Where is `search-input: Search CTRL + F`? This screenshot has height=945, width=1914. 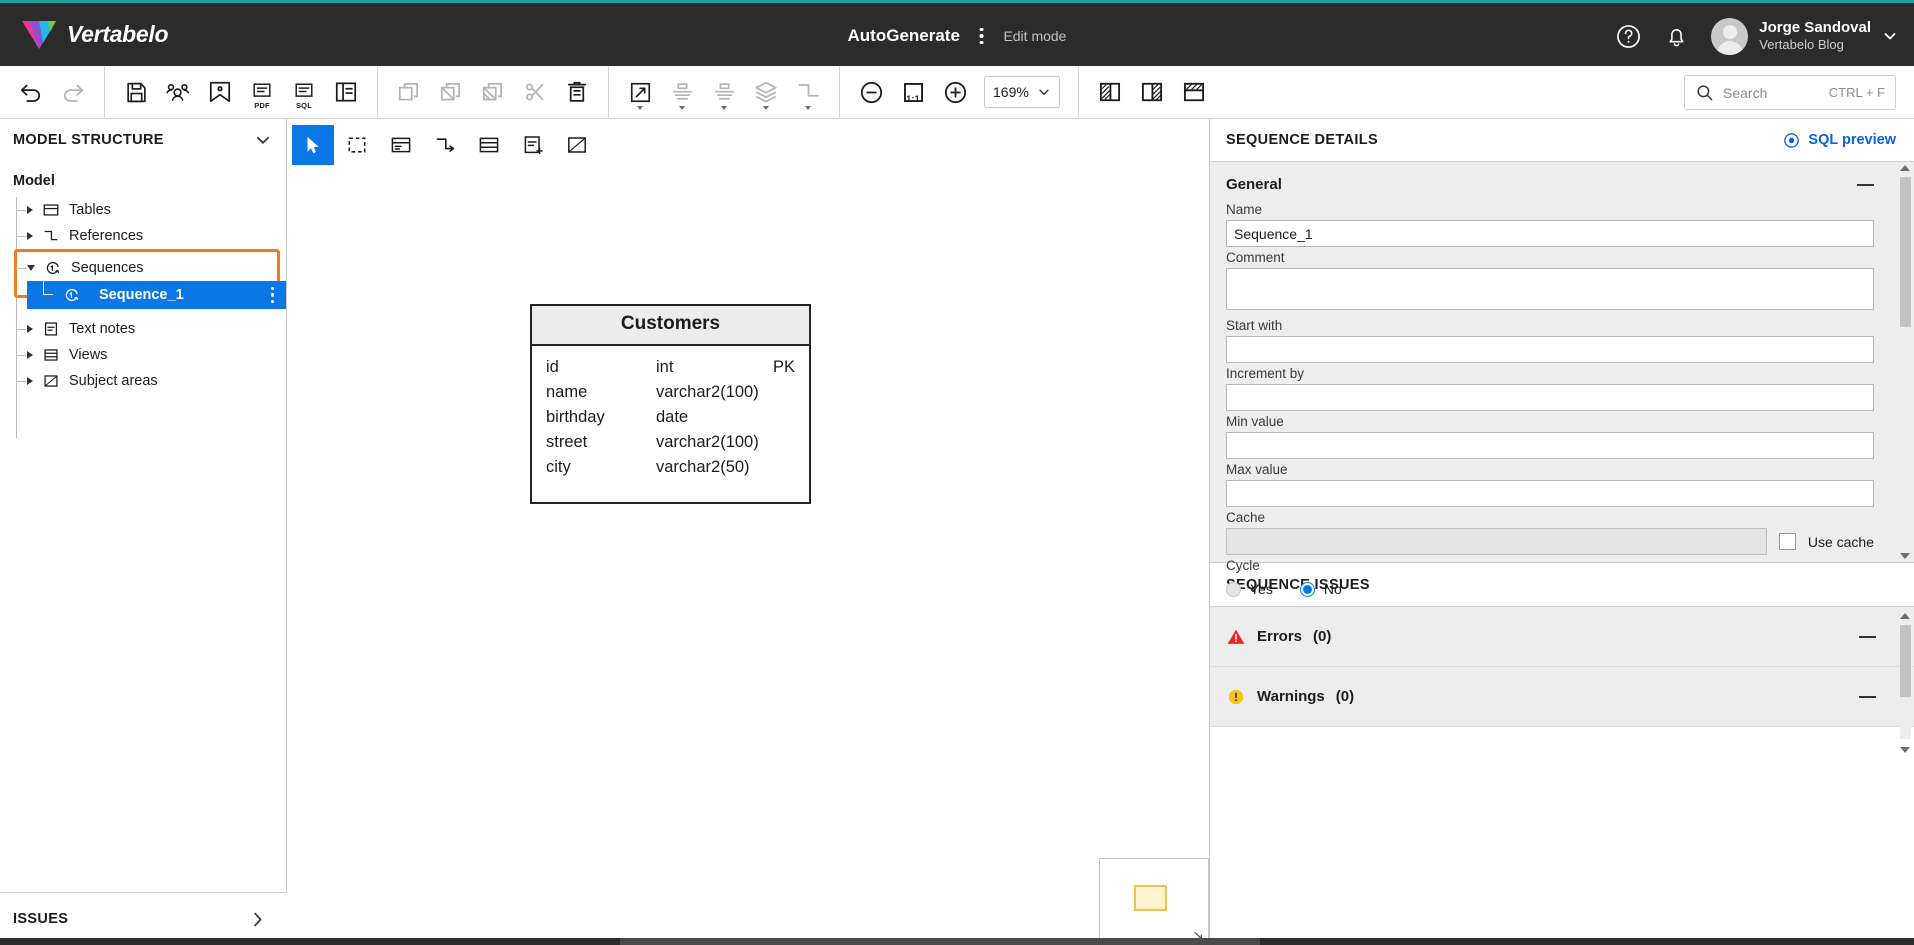
search-input: Search CTRL + F is located at coordinates (1790, 92).